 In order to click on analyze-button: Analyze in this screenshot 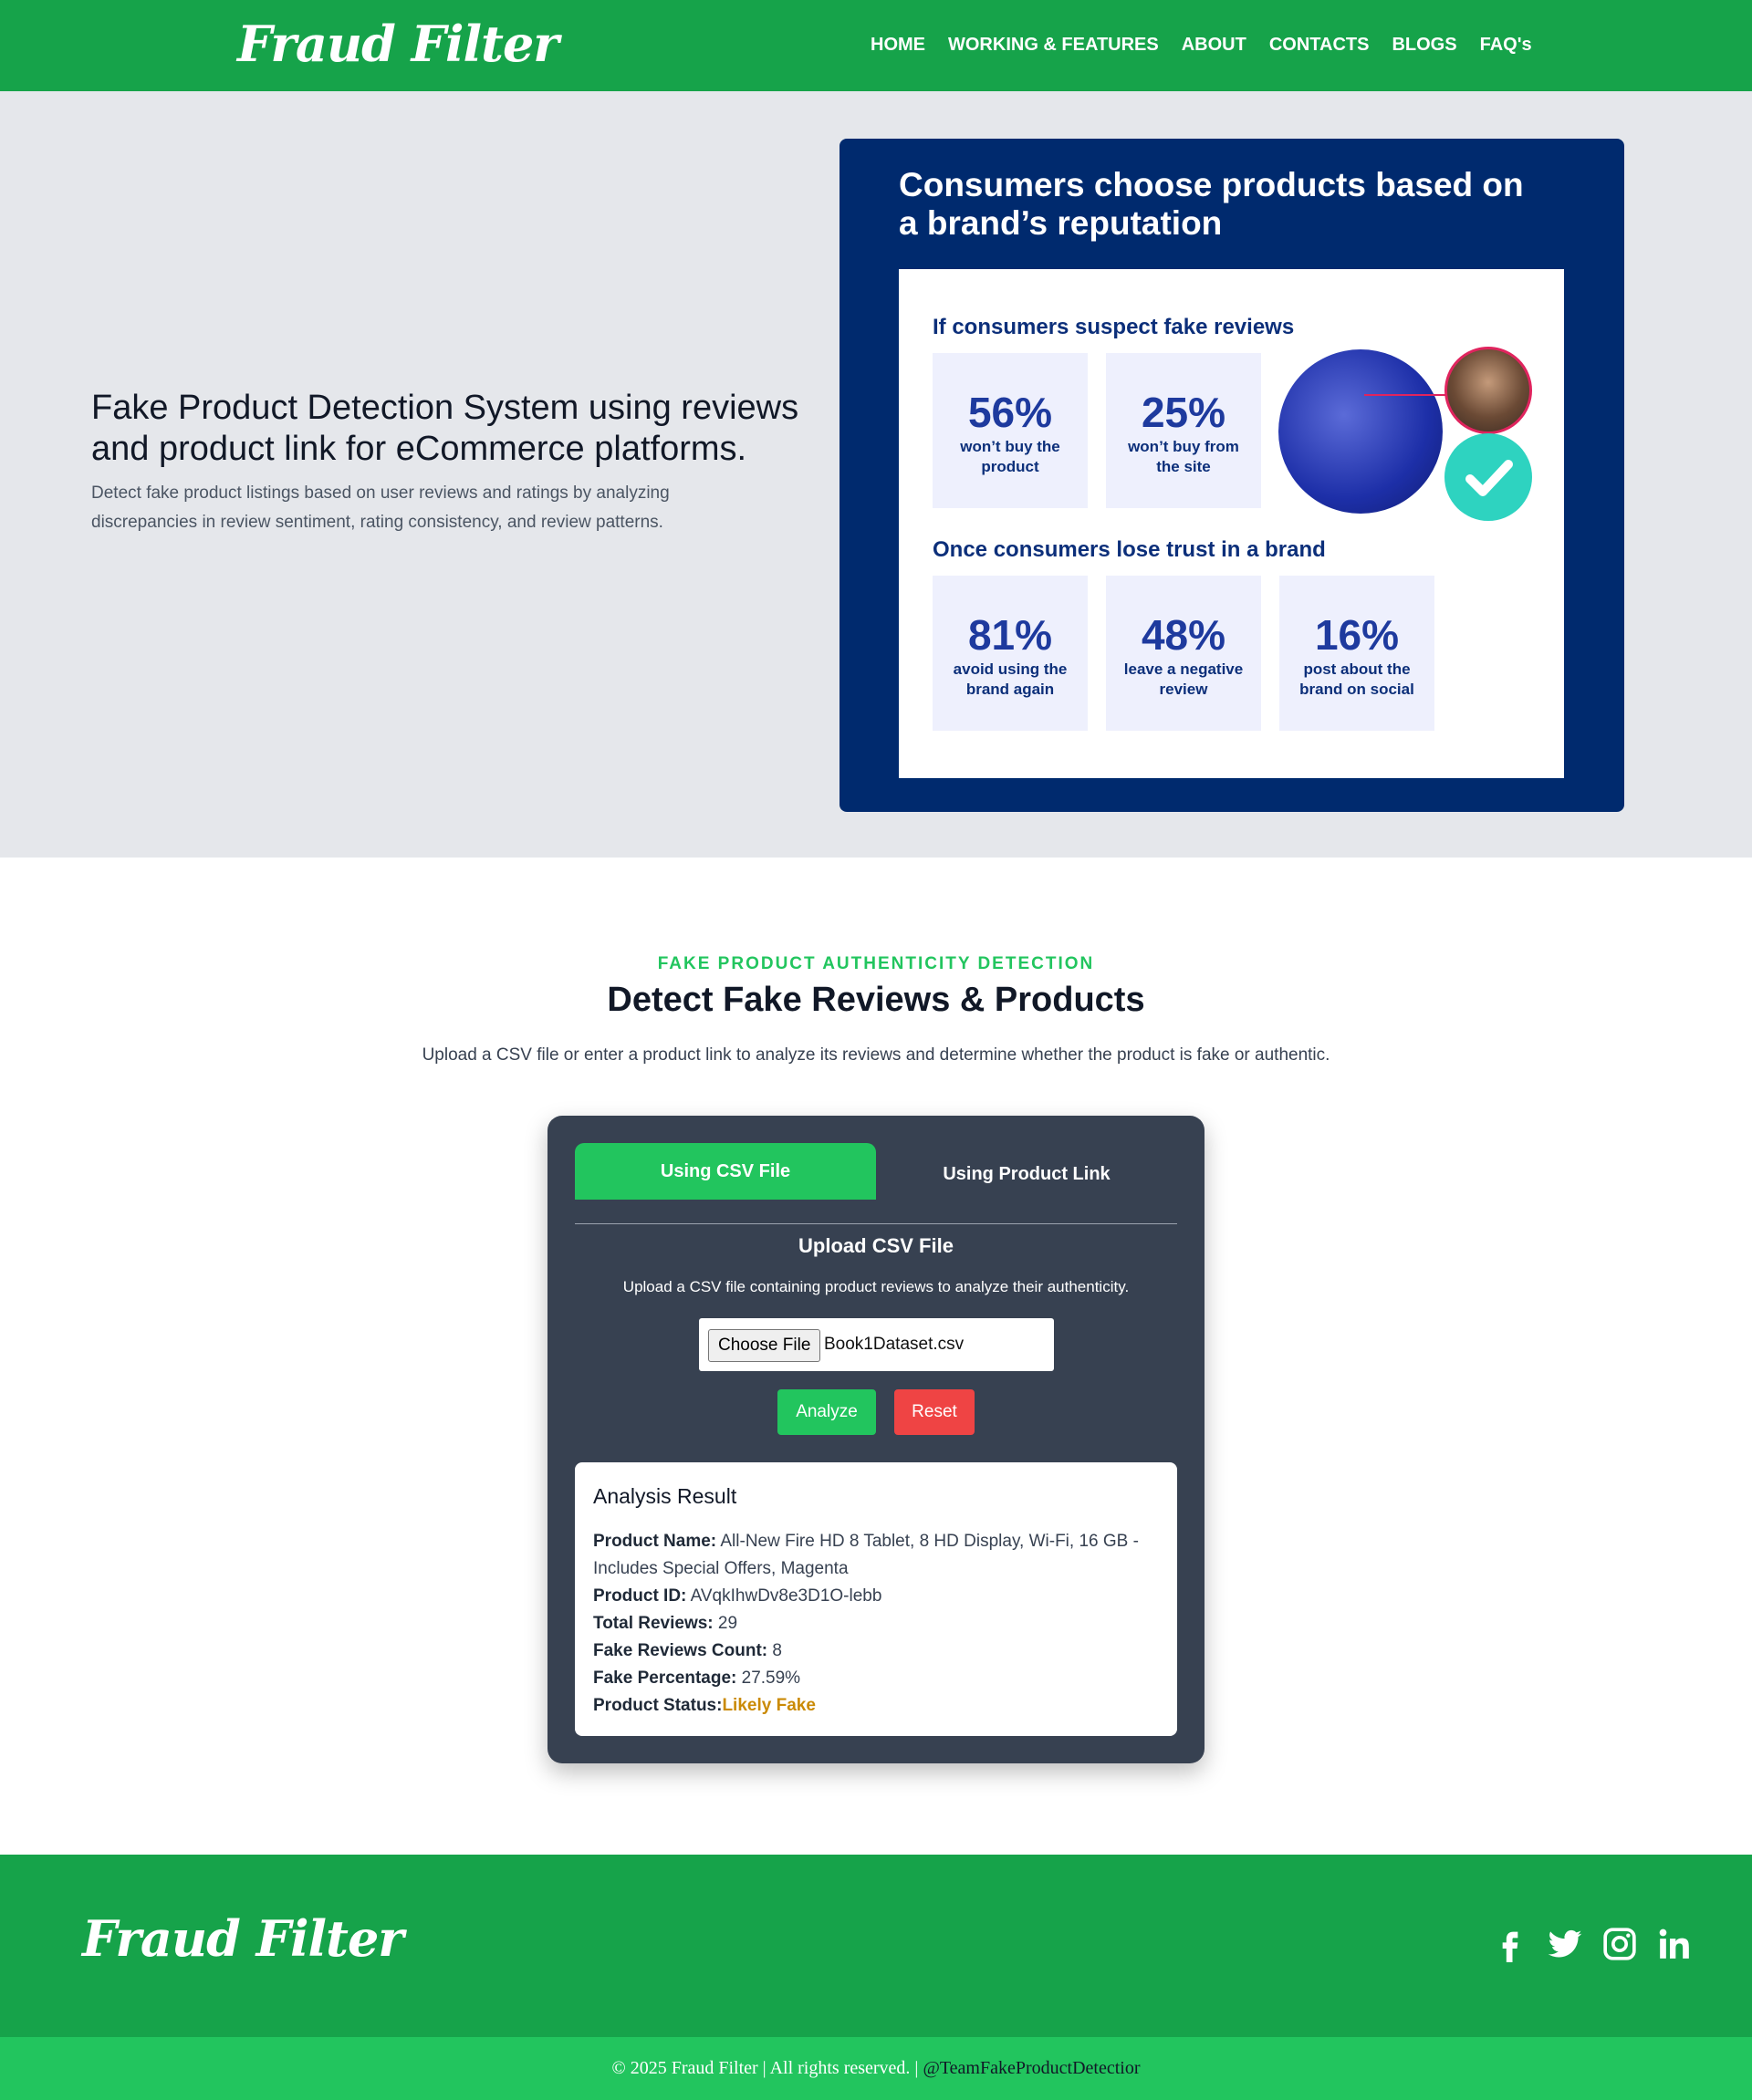, I will do `click(826, 1412)`.